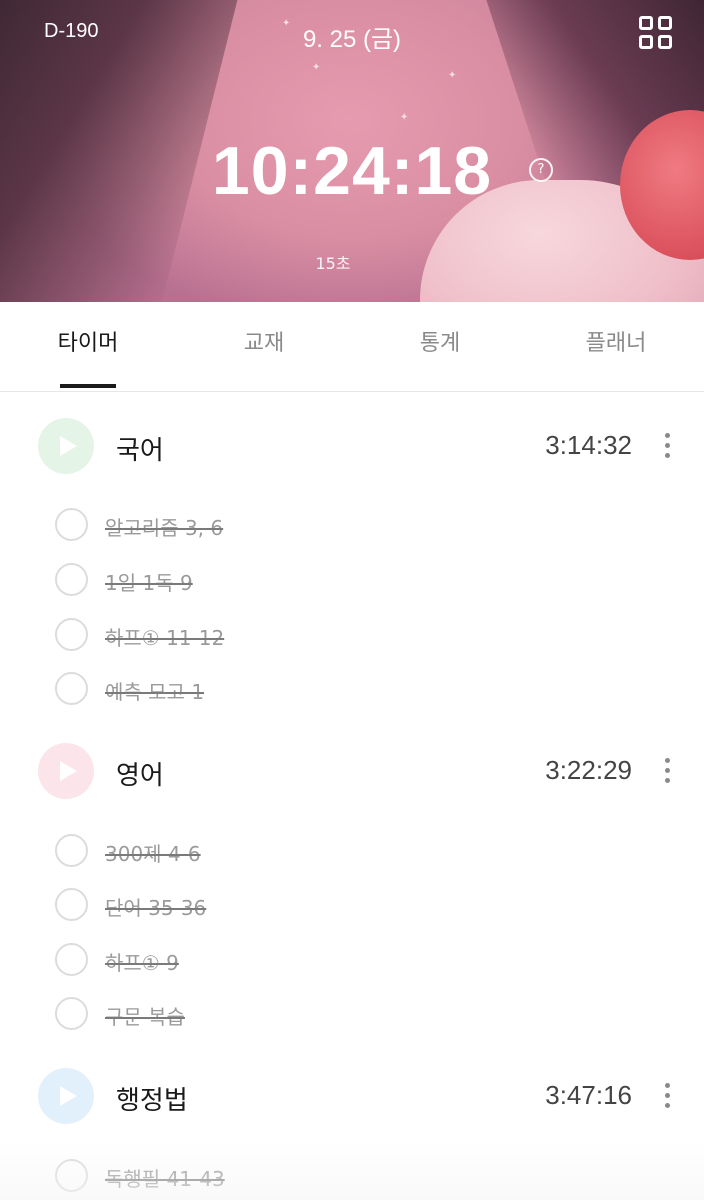 The width and height of the screenshot is (704, 1200). I want to click on task-label: 1일 1독 9, so click(149, 583).